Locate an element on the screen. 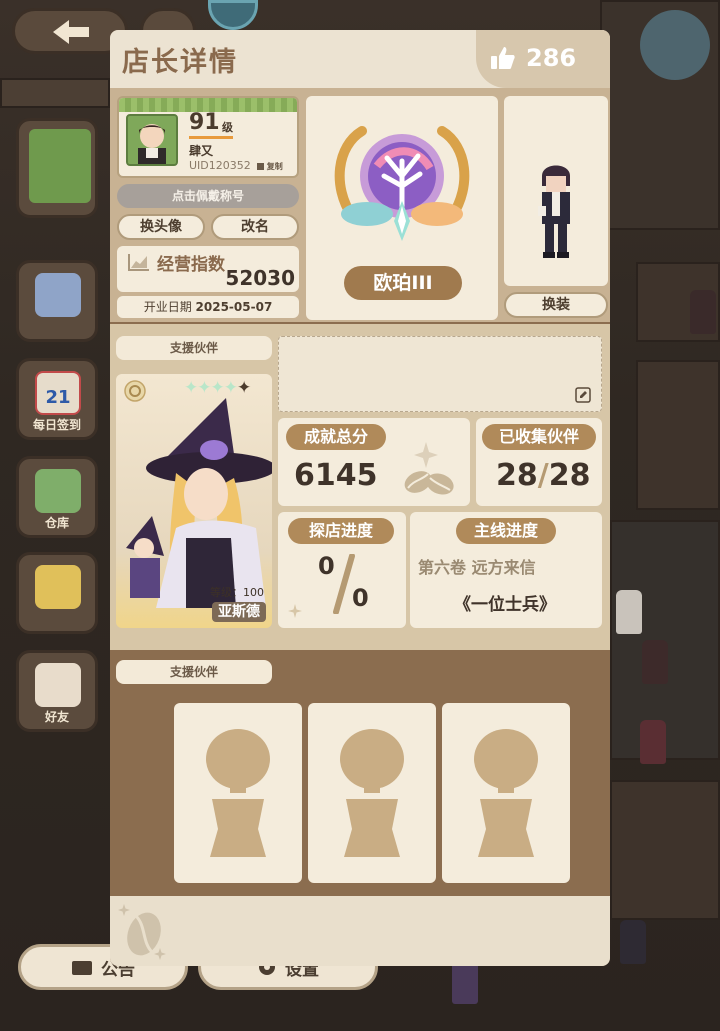 The width and height of the screenshot is (720, 1031). main-story-label: 主线进度 is located at coordinates (506, 531).